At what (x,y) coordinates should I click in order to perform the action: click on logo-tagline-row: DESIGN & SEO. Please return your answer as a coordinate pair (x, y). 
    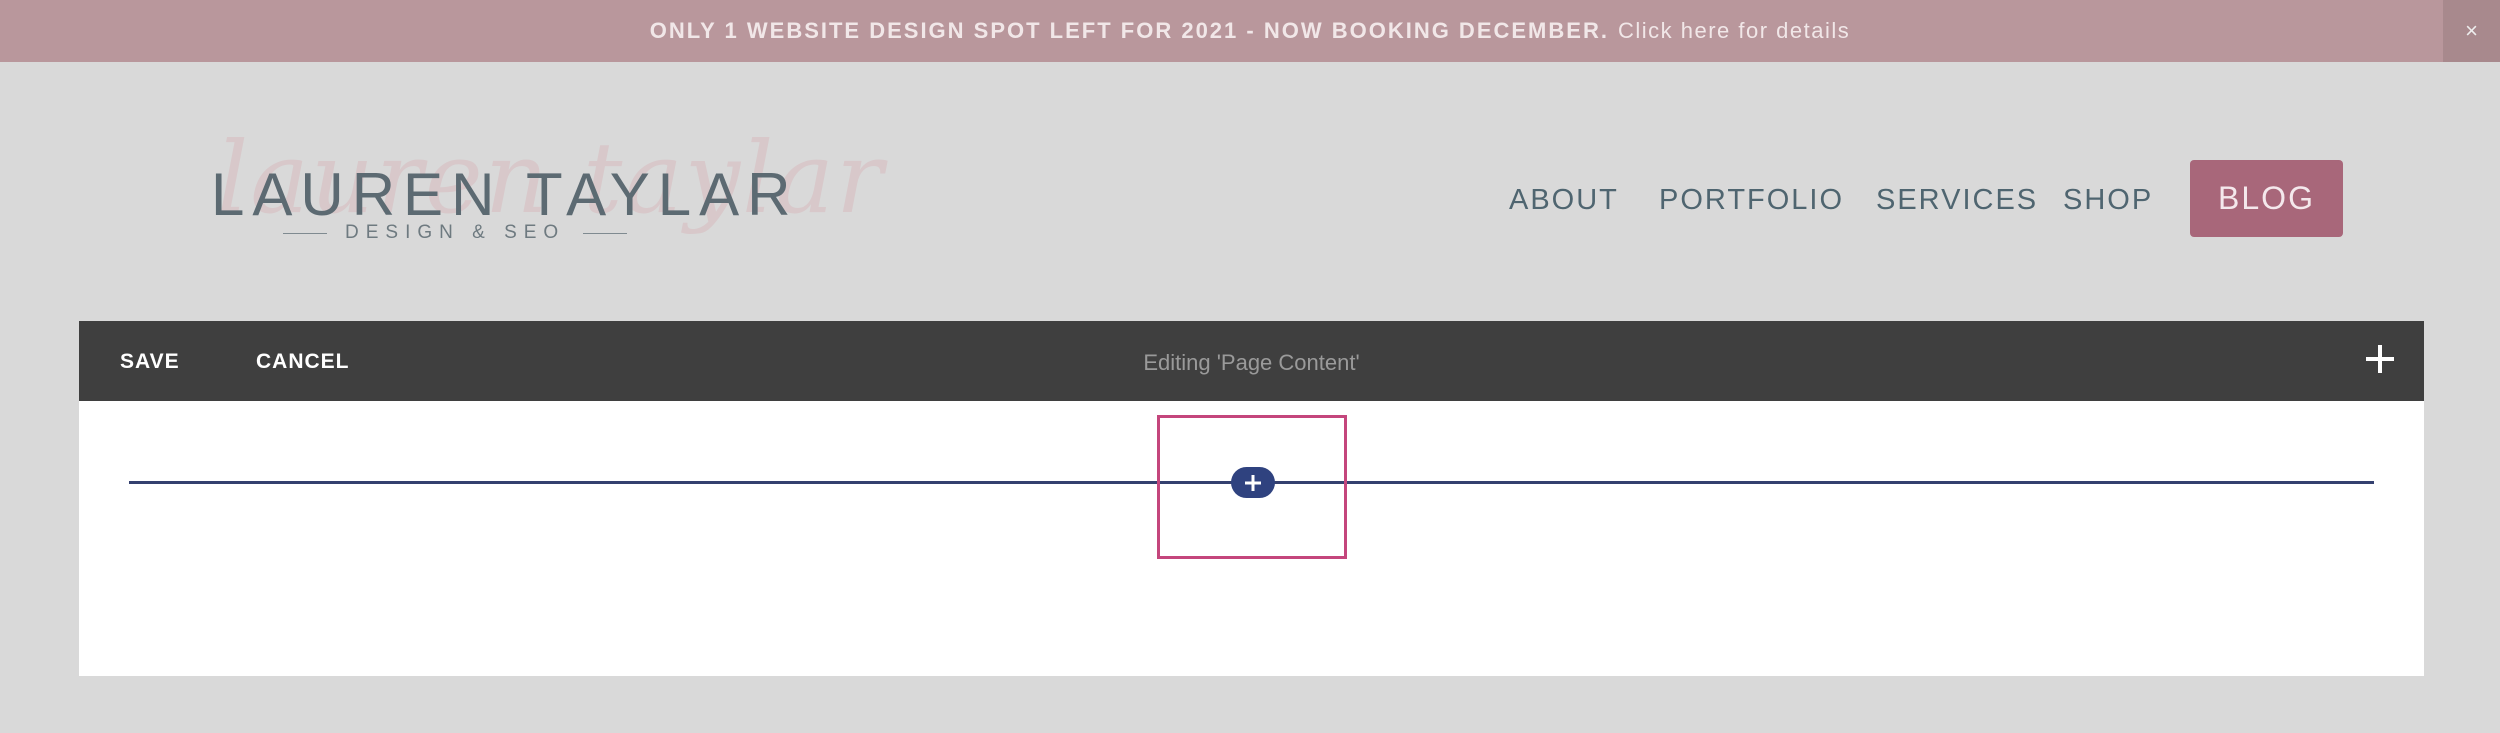
    Looking at the image, I should click on (455, 233).